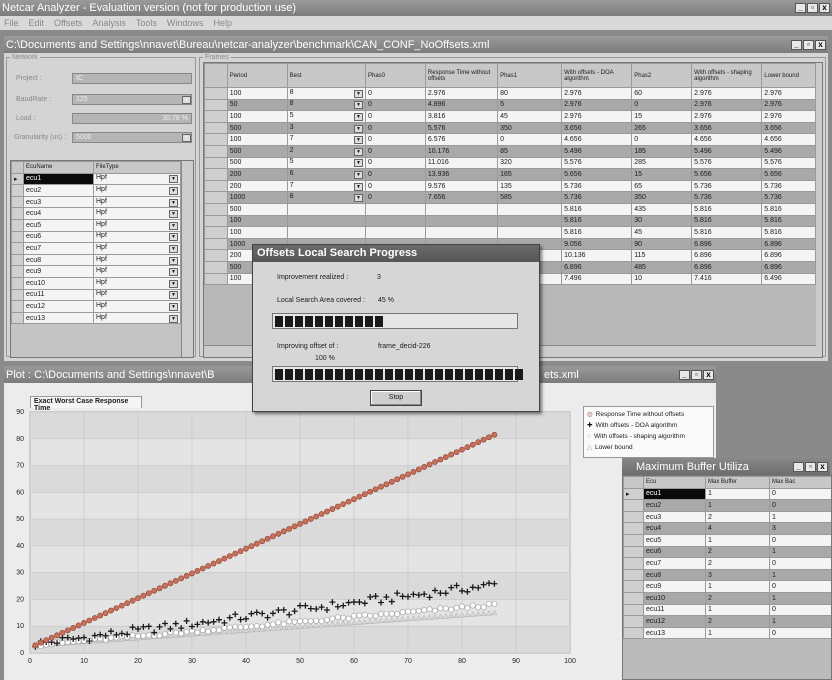  I want to click on menu-item-tools: Tools, so click(146, 23).